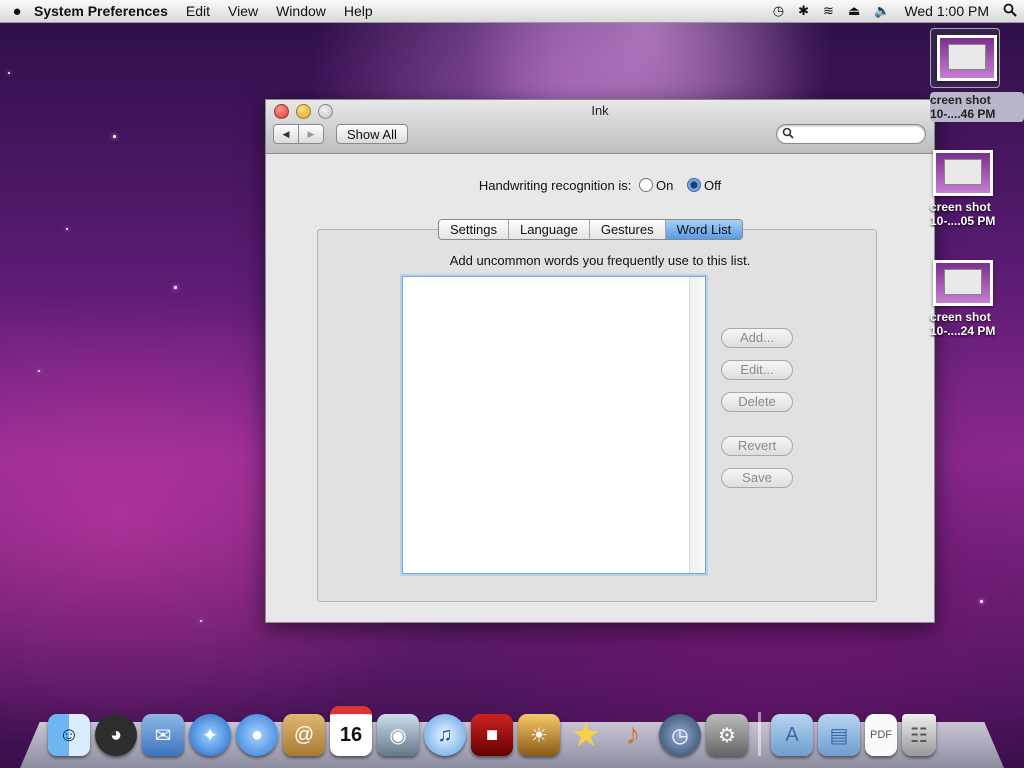  I want to click on safari-icon: ✦, so click(210, 735).